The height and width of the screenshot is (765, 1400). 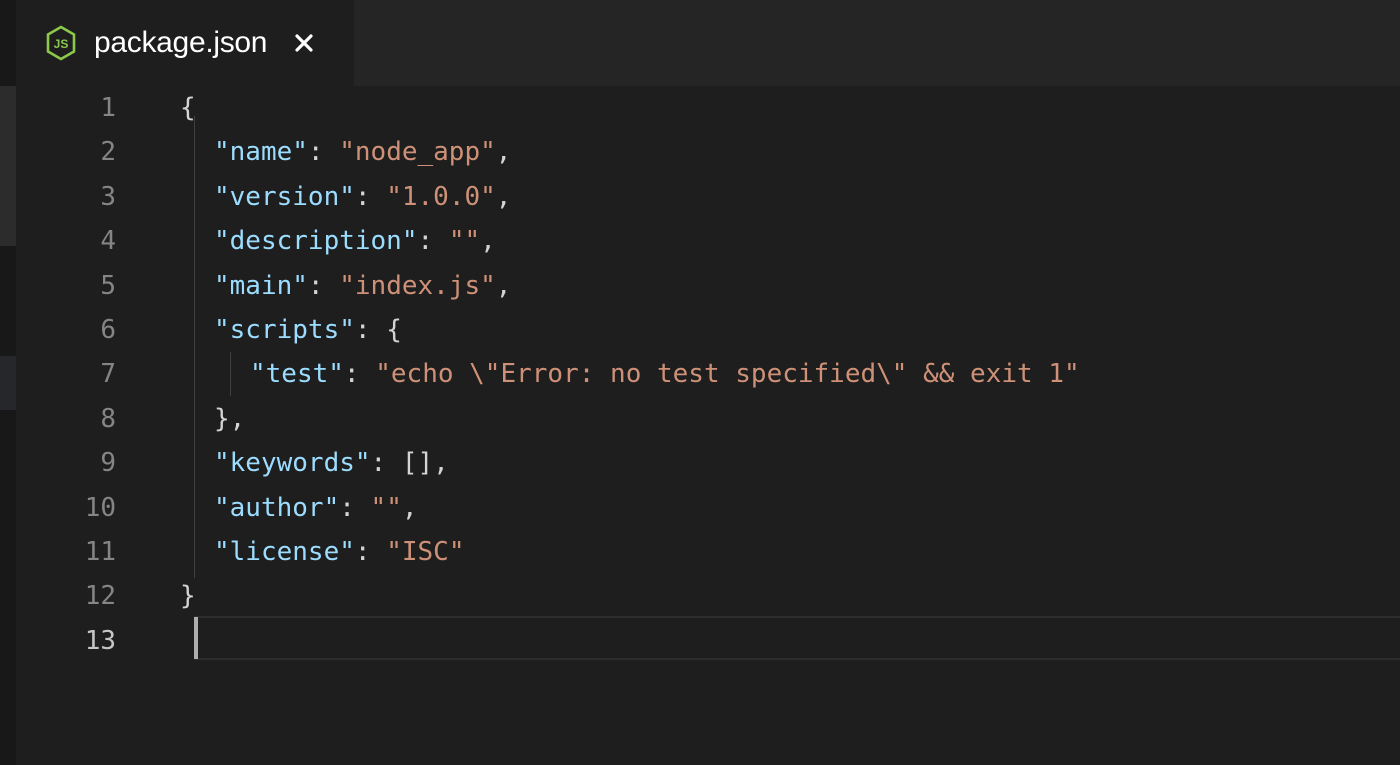 What do you see at coordinates (108, 374) in the screenshot?
I see `line-number: 7` at bounding box center [108, 374].